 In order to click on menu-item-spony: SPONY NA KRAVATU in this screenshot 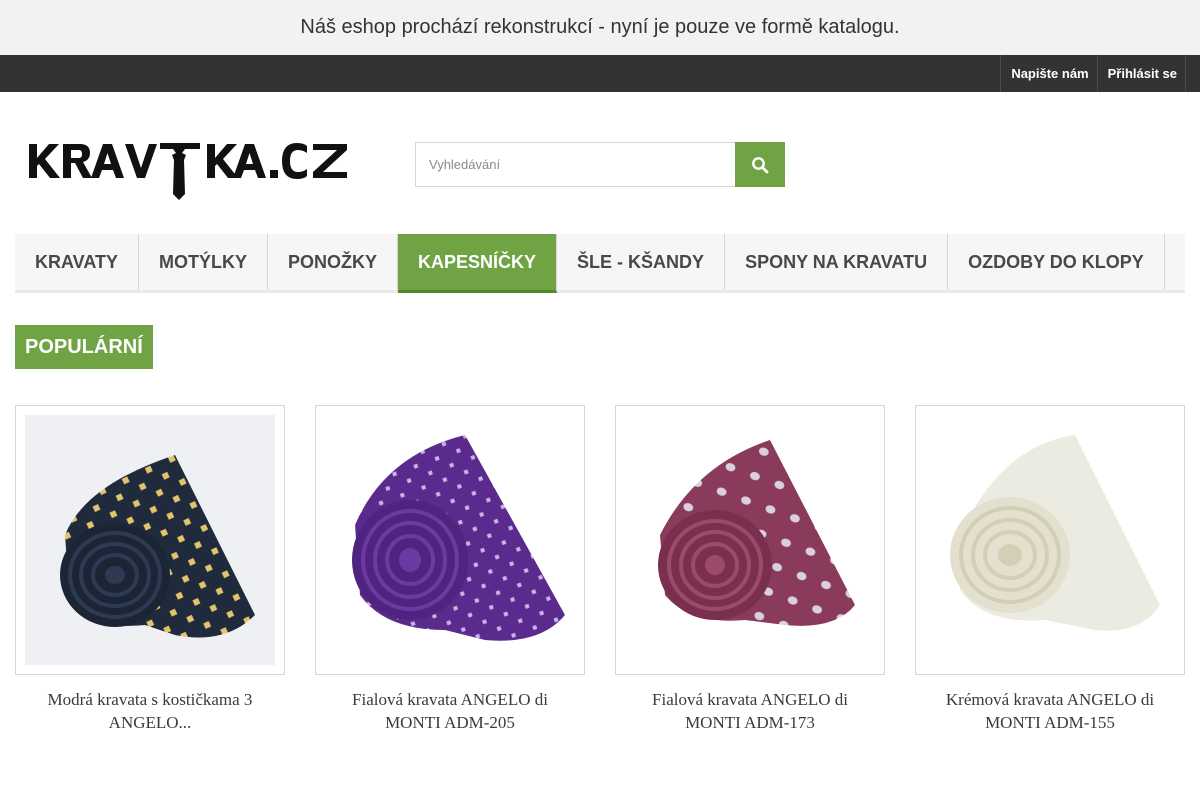, I will do `click(837, 262)`.